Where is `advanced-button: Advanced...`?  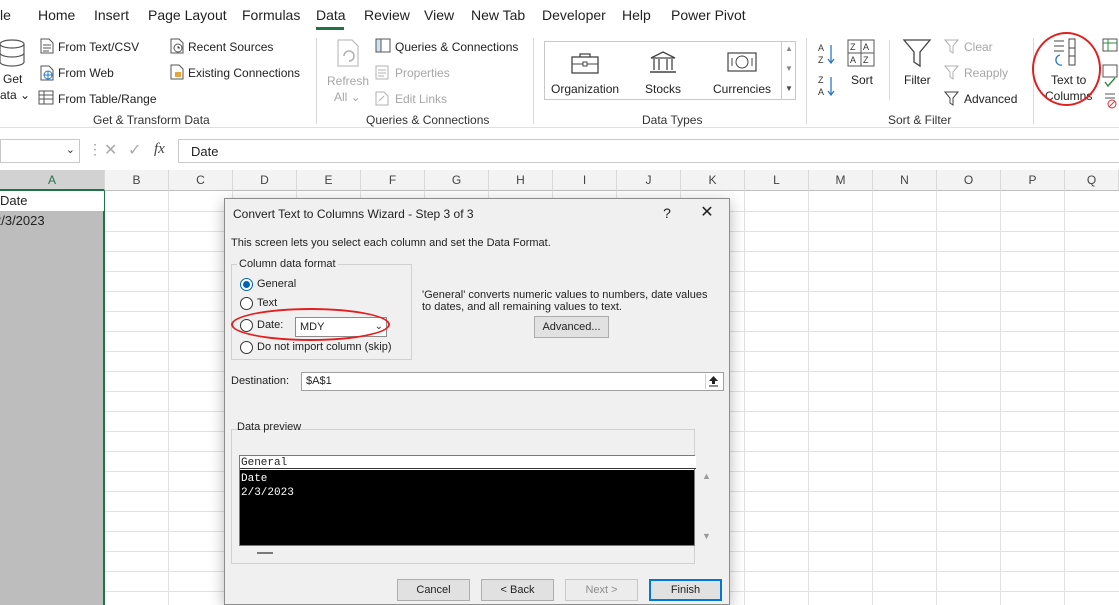
advanced-button: Advanced... is located at coordinates (571, 327).